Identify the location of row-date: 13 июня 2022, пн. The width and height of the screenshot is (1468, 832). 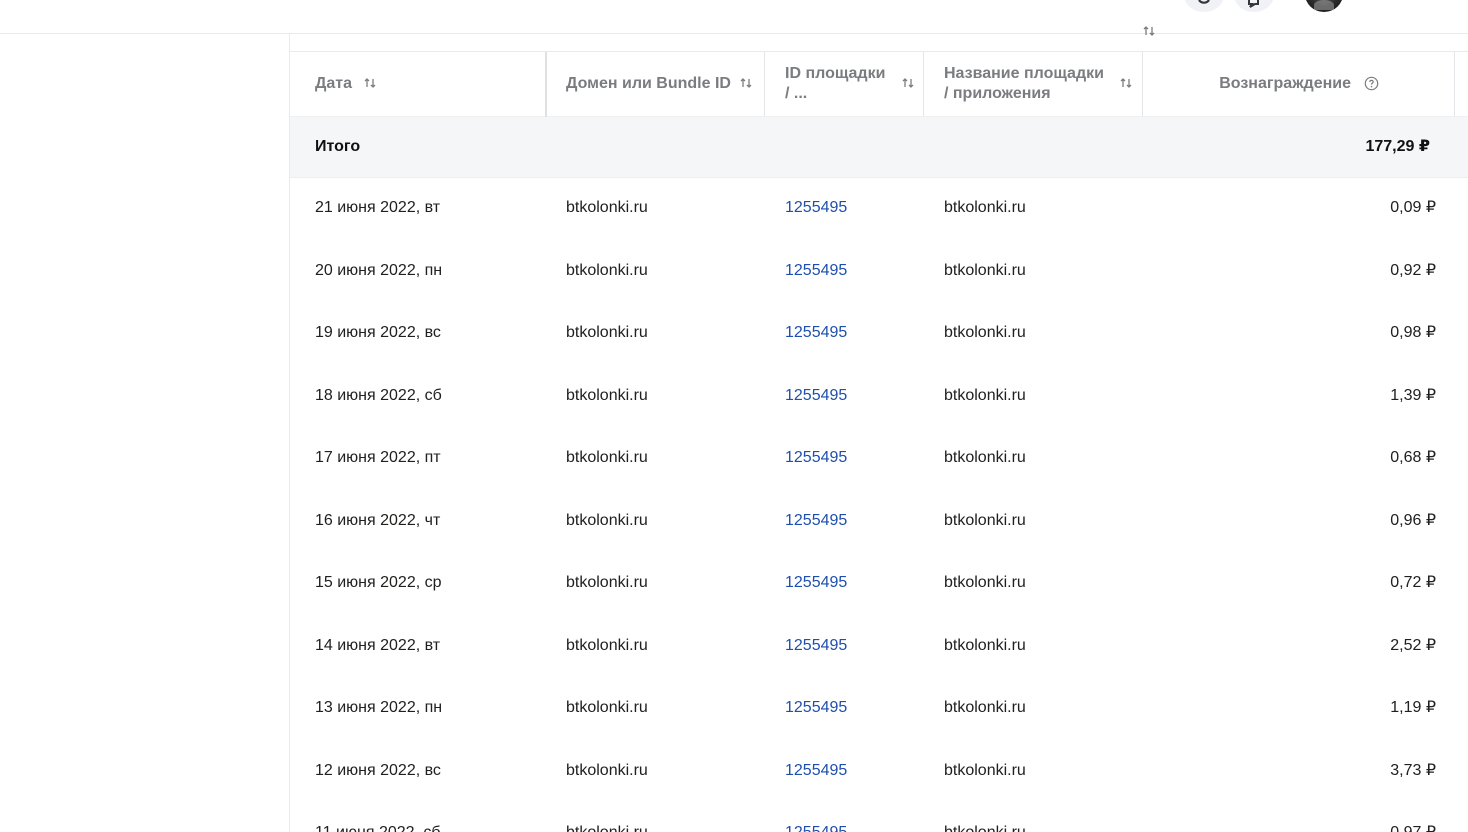
(379, 707).